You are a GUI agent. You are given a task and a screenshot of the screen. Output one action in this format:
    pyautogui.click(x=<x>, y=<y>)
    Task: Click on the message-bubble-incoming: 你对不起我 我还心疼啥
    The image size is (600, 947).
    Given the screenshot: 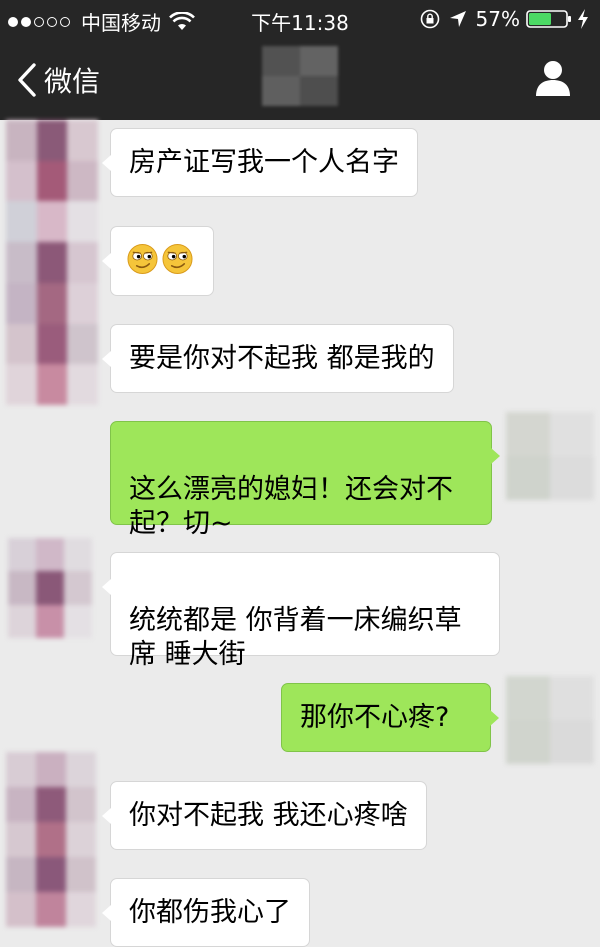 What is the action you would take?
    pyautogui.click(x=264, y=815)
    